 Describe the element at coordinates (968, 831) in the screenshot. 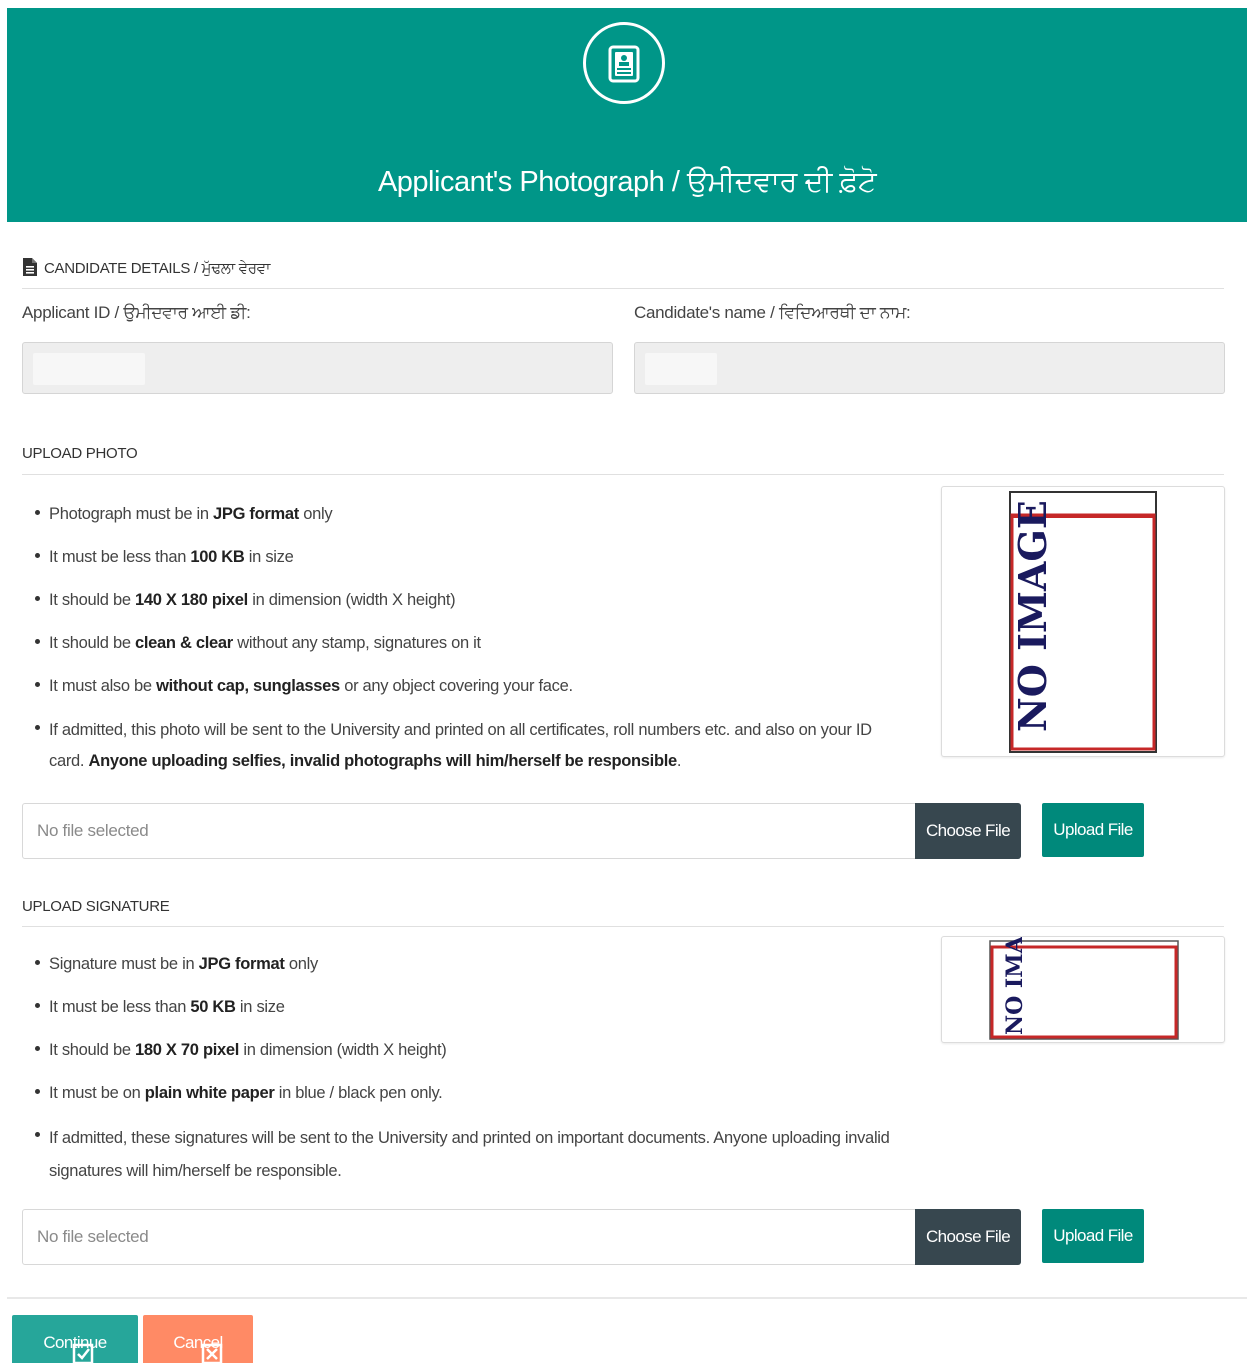

I see `photo-choose-file-button: Choose File` at that location.